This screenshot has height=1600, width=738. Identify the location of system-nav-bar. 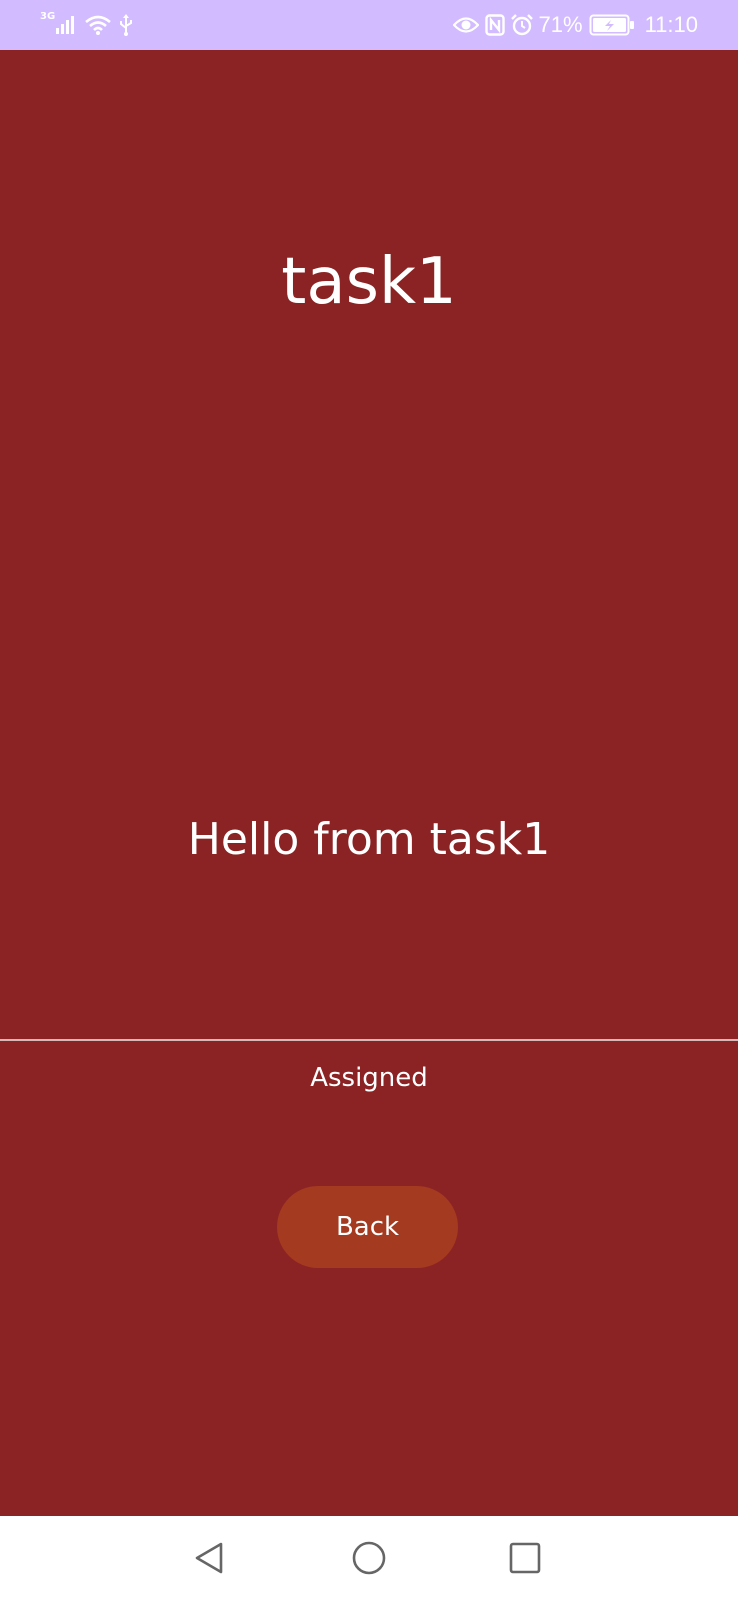
(369, 1558).